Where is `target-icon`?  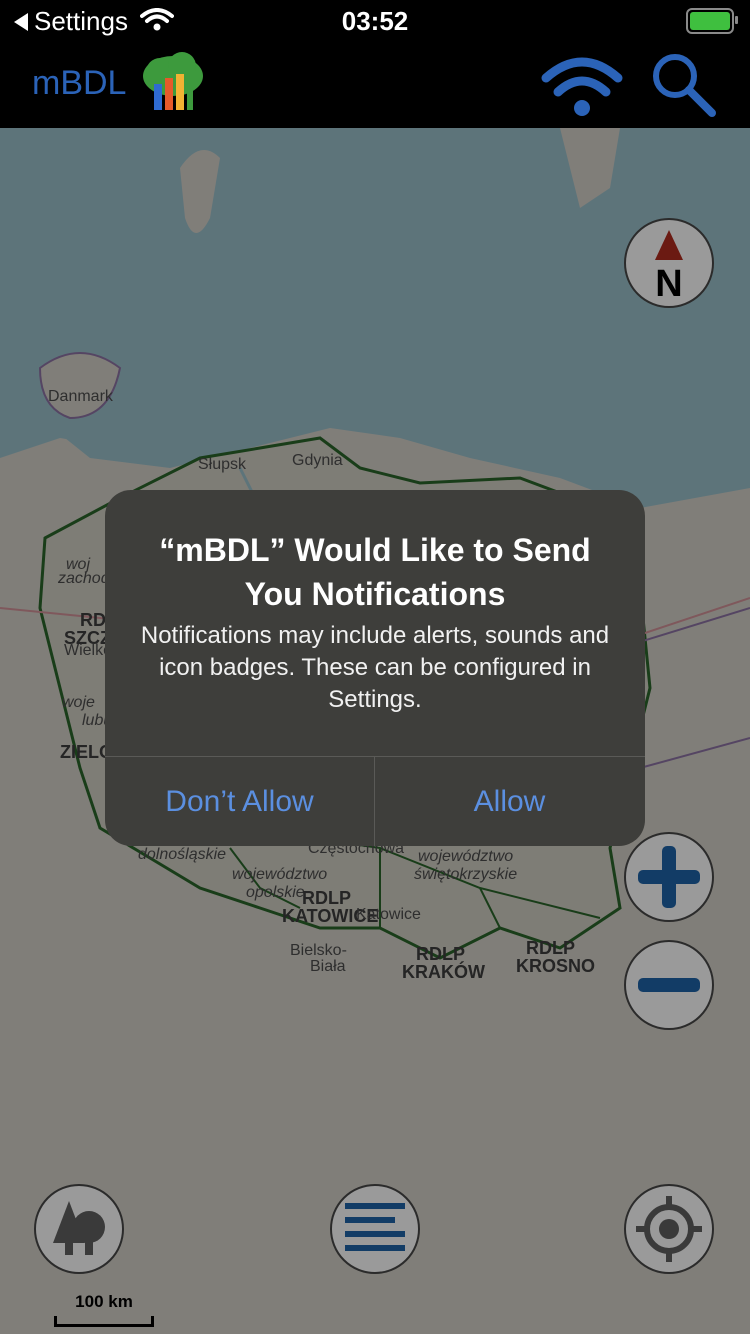 target-icon is located at coordinates (669, 1229).